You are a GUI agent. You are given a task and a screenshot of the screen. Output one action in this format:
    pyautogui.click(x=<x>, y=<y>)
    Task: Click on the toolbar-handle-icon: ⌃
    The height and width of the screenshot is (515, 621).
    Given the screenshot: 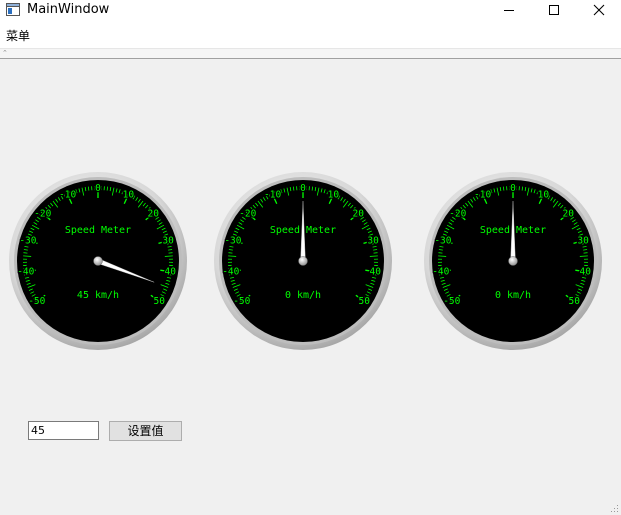 What is the action you would take?
    pyautogui.click(x=5, y=53)
    